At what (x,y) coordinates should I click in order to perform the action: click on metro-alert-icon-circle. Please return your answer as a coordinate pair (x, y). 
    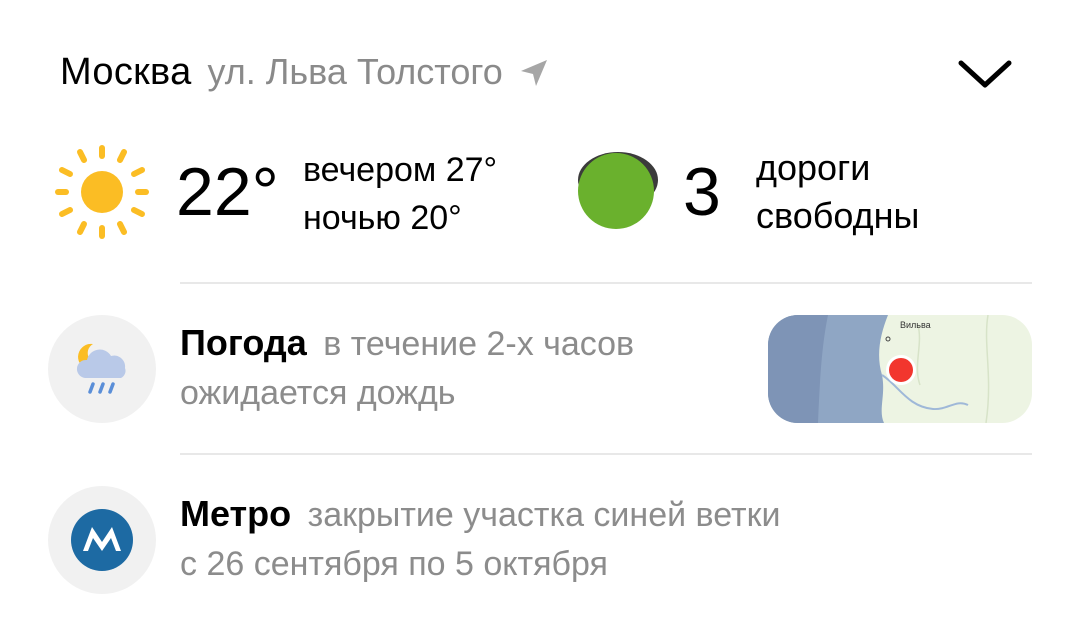
    Looking at the image, I should click on (102, 540).